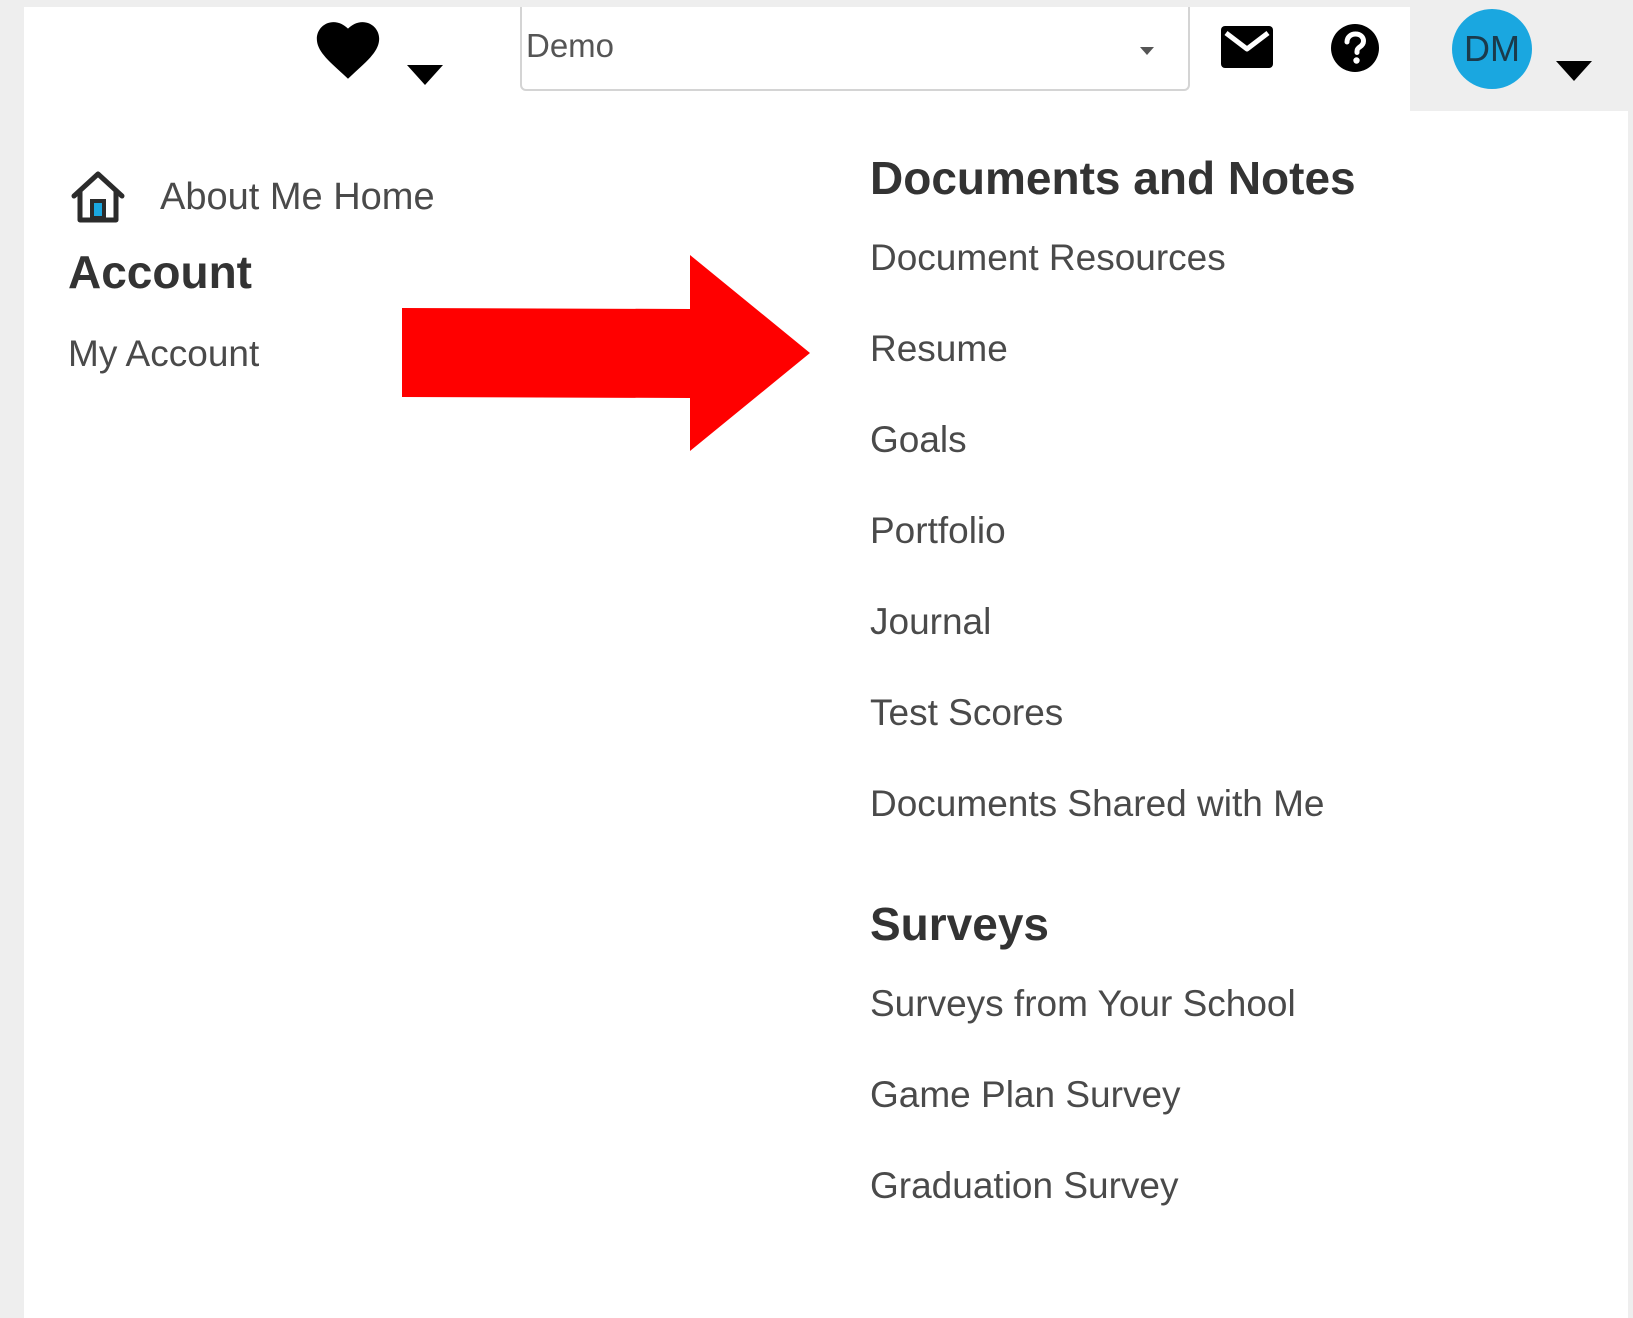 The image size is (1633, 1318). I want to click on user-menu-toggle: DM, so click(1519, 59).